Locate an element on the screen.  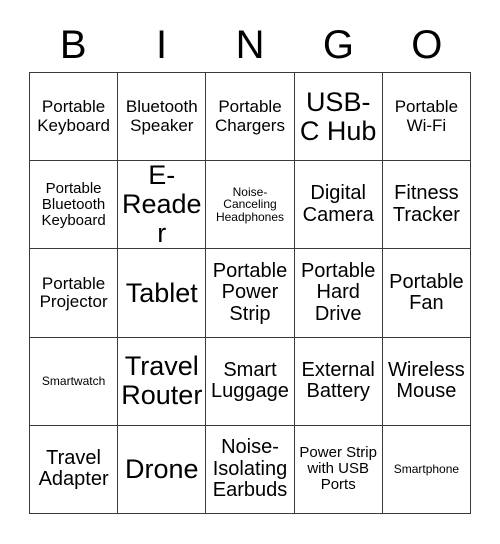
bingo-cell-label: Wireless Mouse is located at coordinates (426, 380).